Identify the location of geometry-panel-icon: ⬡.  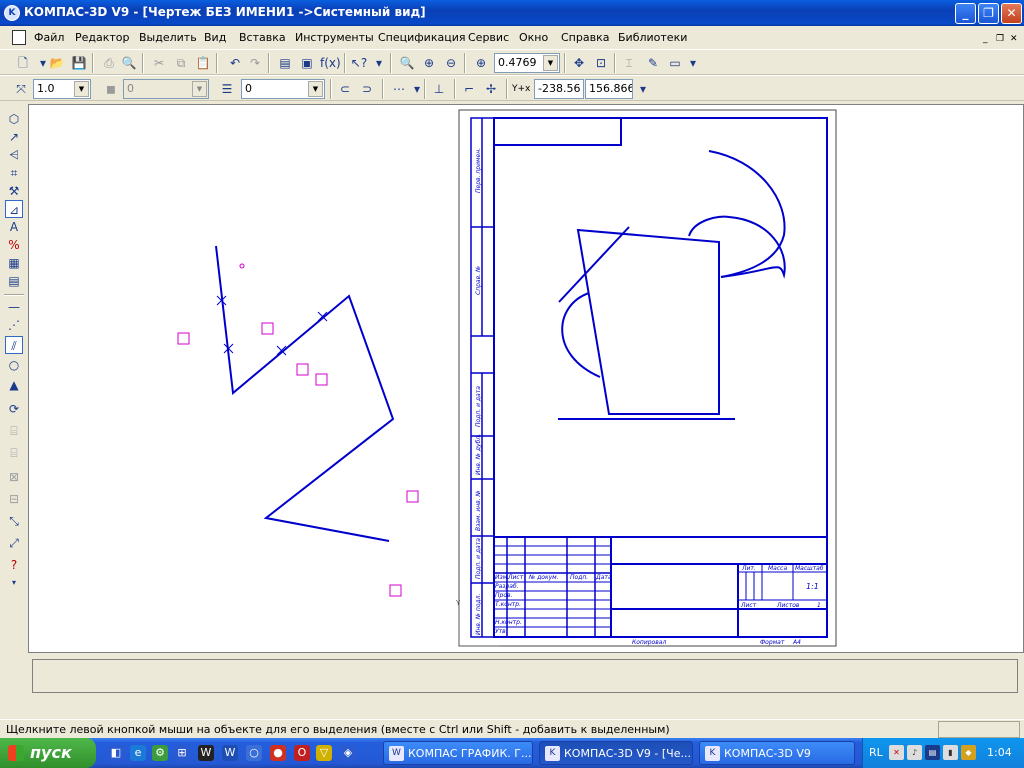
(14, 119).